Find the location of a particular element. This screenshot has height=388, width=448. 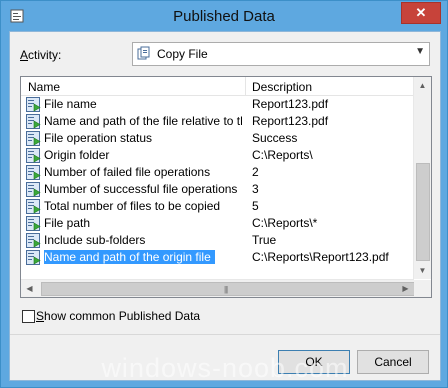

list-row: File operation status Success is located at coordinates (220, 138).